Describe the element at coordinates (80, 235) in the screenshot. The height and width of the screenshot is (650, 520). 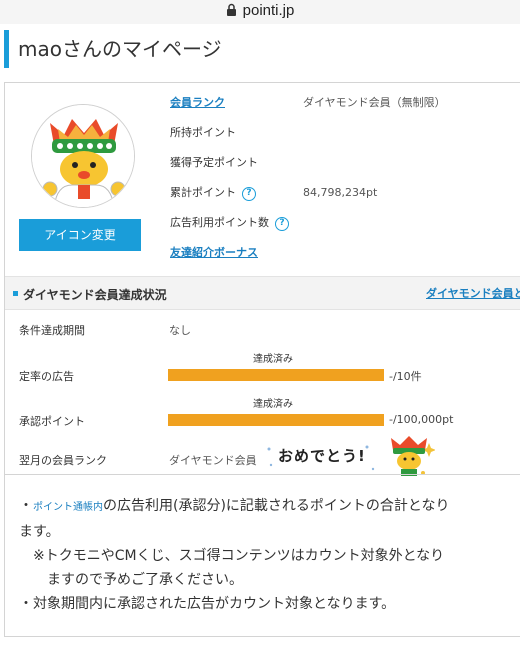
I see `icon-change-button: アイコン変更` at that location.